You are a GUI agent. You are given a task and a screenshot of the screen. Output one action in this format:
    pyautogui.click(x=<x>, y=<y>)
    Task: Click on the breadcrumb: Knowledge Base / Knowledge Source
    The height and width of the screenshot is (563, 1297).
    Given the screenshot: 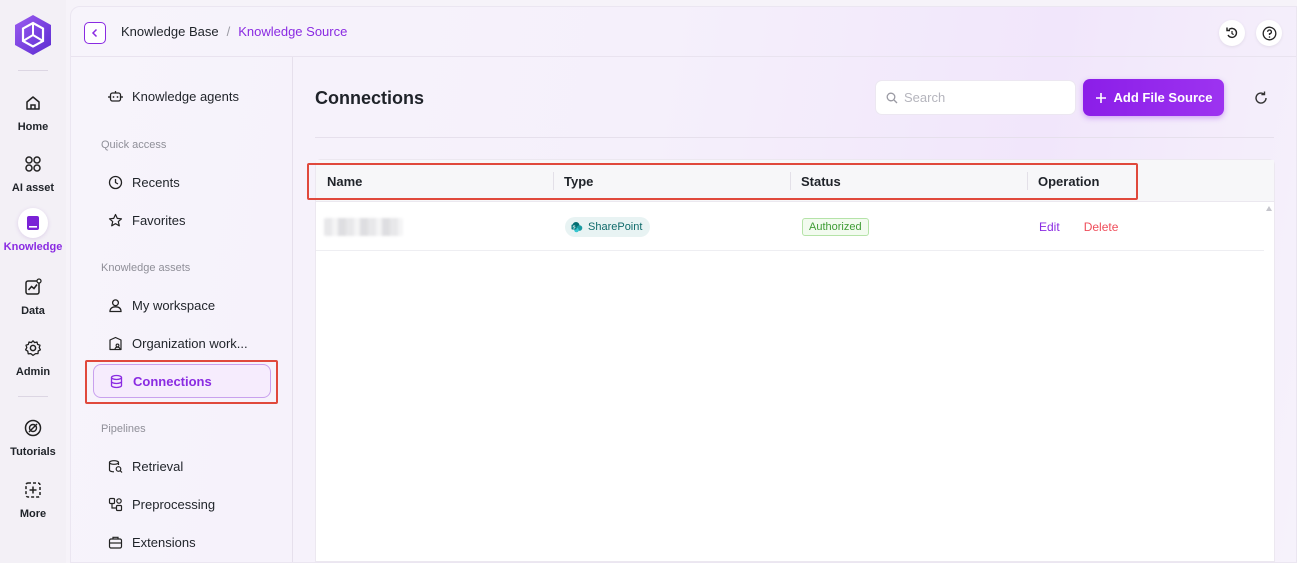 What is the action you would take?
    pyautogui.click(x=234, y=31)
    